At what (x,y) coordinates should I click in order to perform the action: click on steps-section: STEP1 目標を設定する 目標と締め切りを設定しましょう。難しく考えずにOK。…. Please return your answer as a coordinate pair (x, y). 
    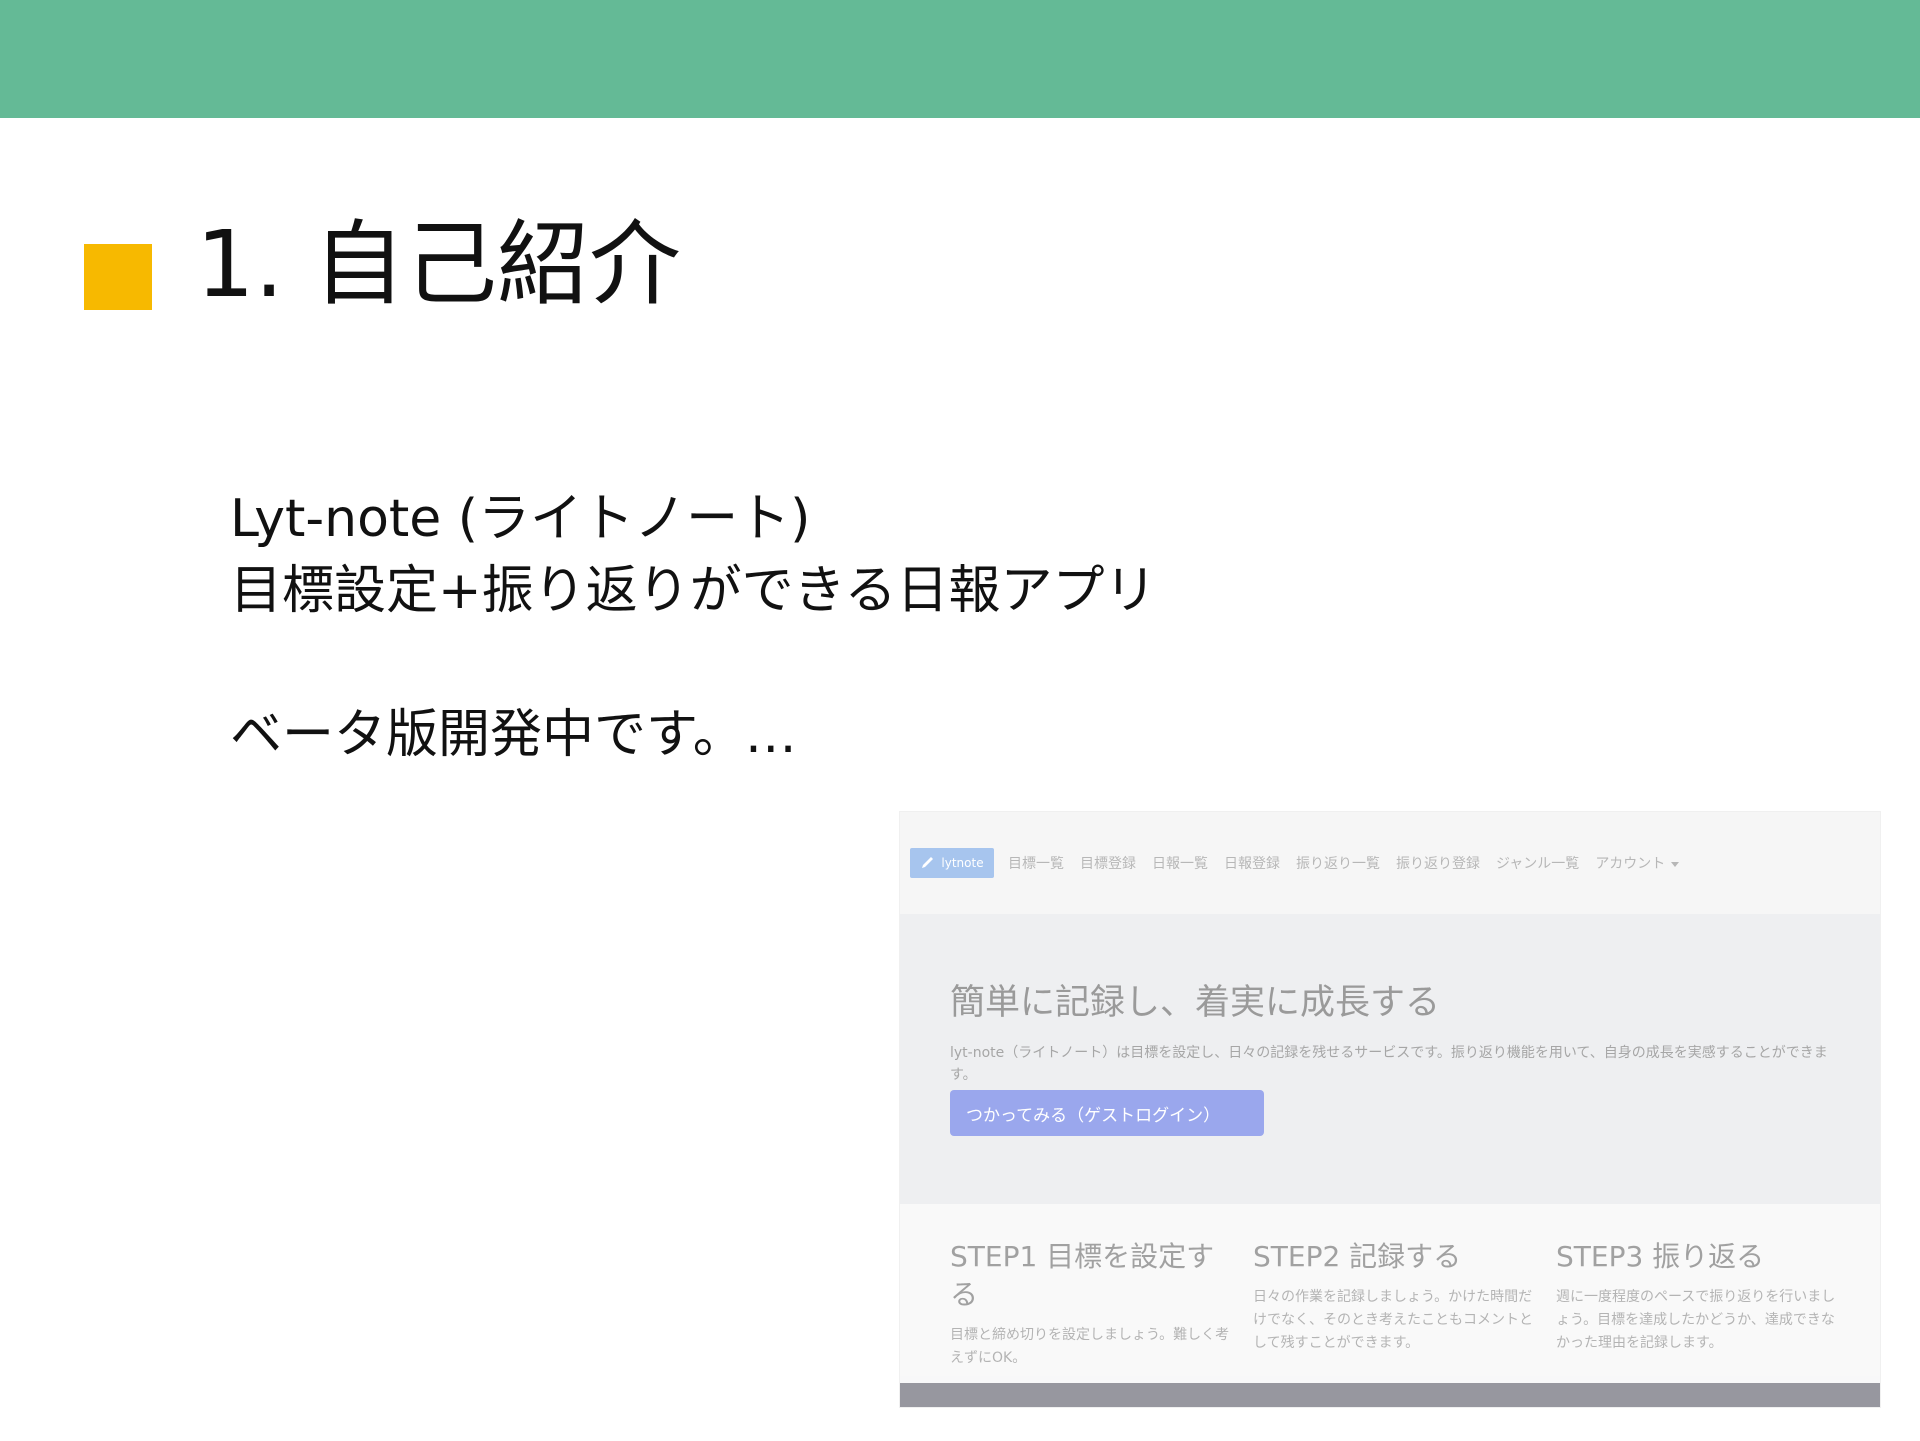
    Looking at the image, I should click on (1390, 1290).